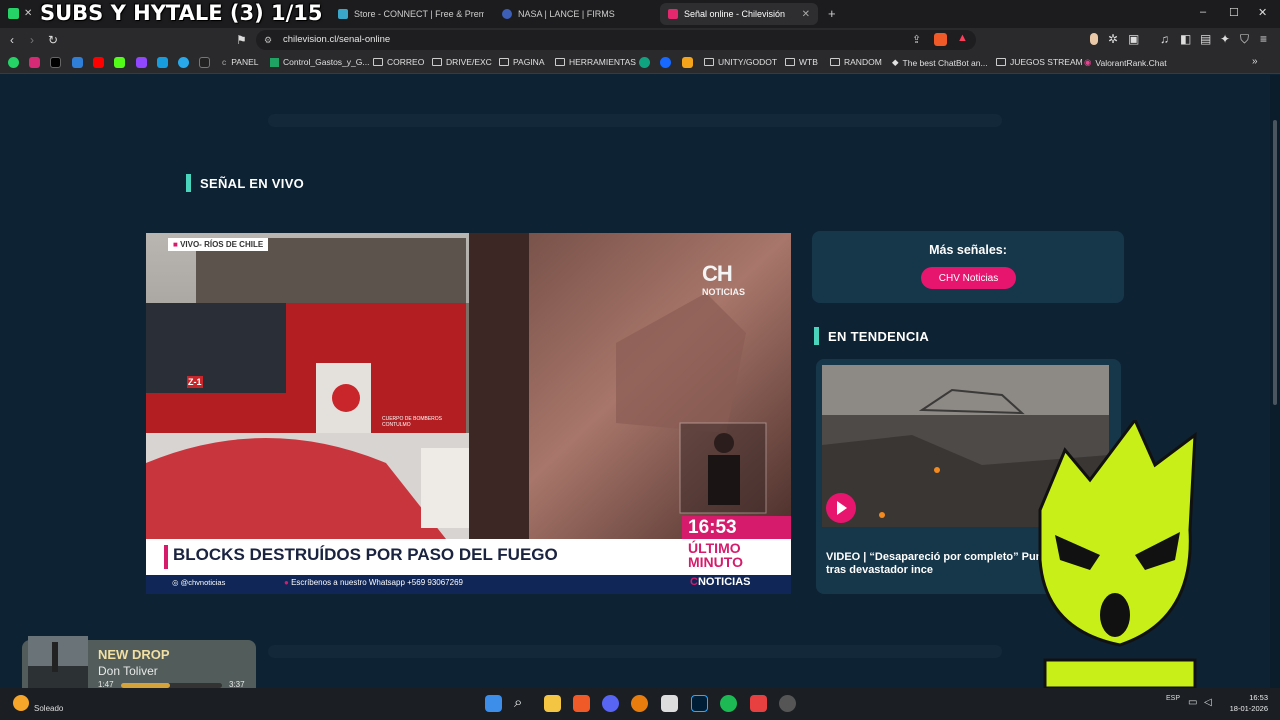  I want to click on close-window-button: ✕, so click(1262, 12).